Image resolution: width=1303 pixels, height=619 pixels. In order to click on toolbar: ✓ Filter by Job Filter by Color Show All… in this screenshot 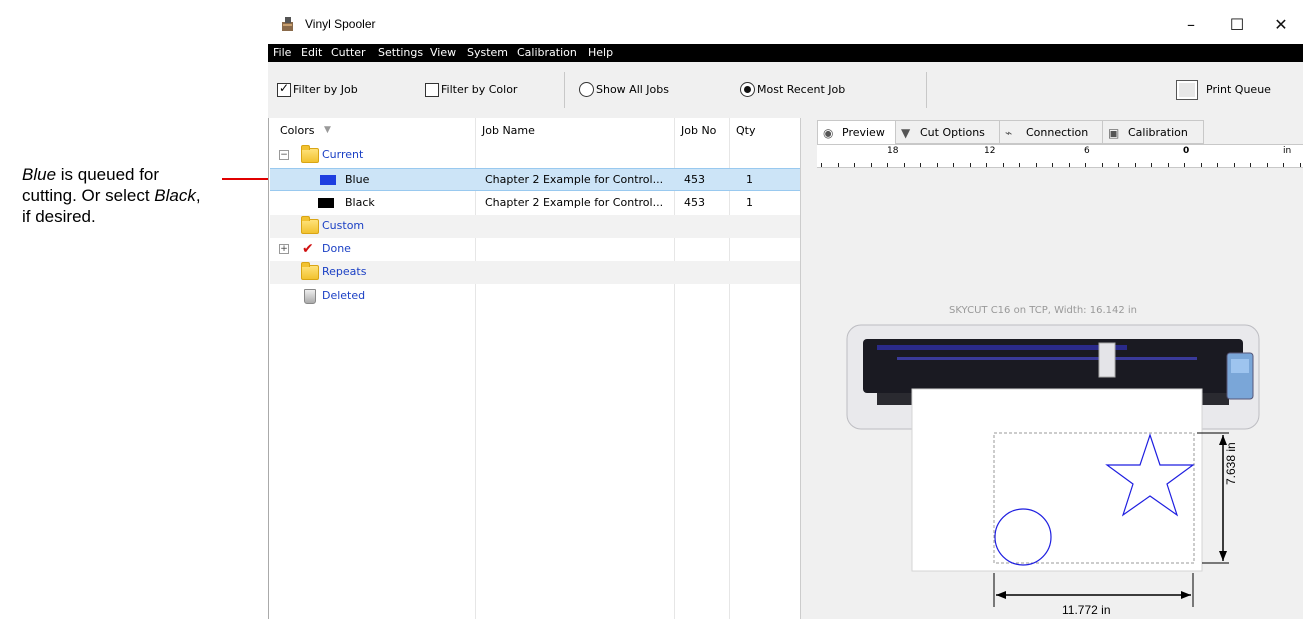, I will do `click(785, 90)`.